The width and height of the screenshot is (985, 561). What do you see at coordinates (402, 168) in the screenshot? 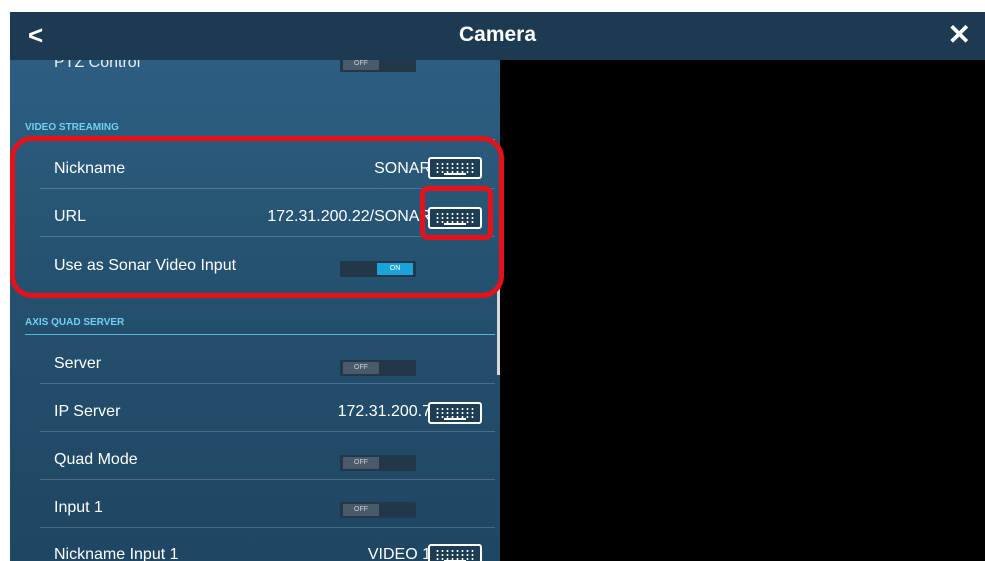
I see `nickname-value: SONAR` at bounding box center [402, 168].